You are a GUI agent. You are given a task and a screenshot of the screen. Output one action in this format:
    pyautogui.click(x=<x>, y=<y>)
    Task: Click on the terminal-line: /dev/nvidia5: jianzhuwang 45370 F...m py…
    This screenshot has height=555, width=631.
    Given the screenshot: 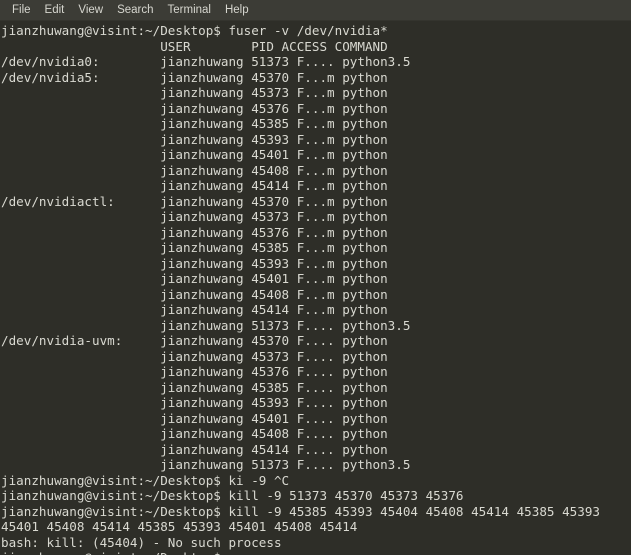 What is the action you would take?
    pyautogui.click(x=194, y=77)
    